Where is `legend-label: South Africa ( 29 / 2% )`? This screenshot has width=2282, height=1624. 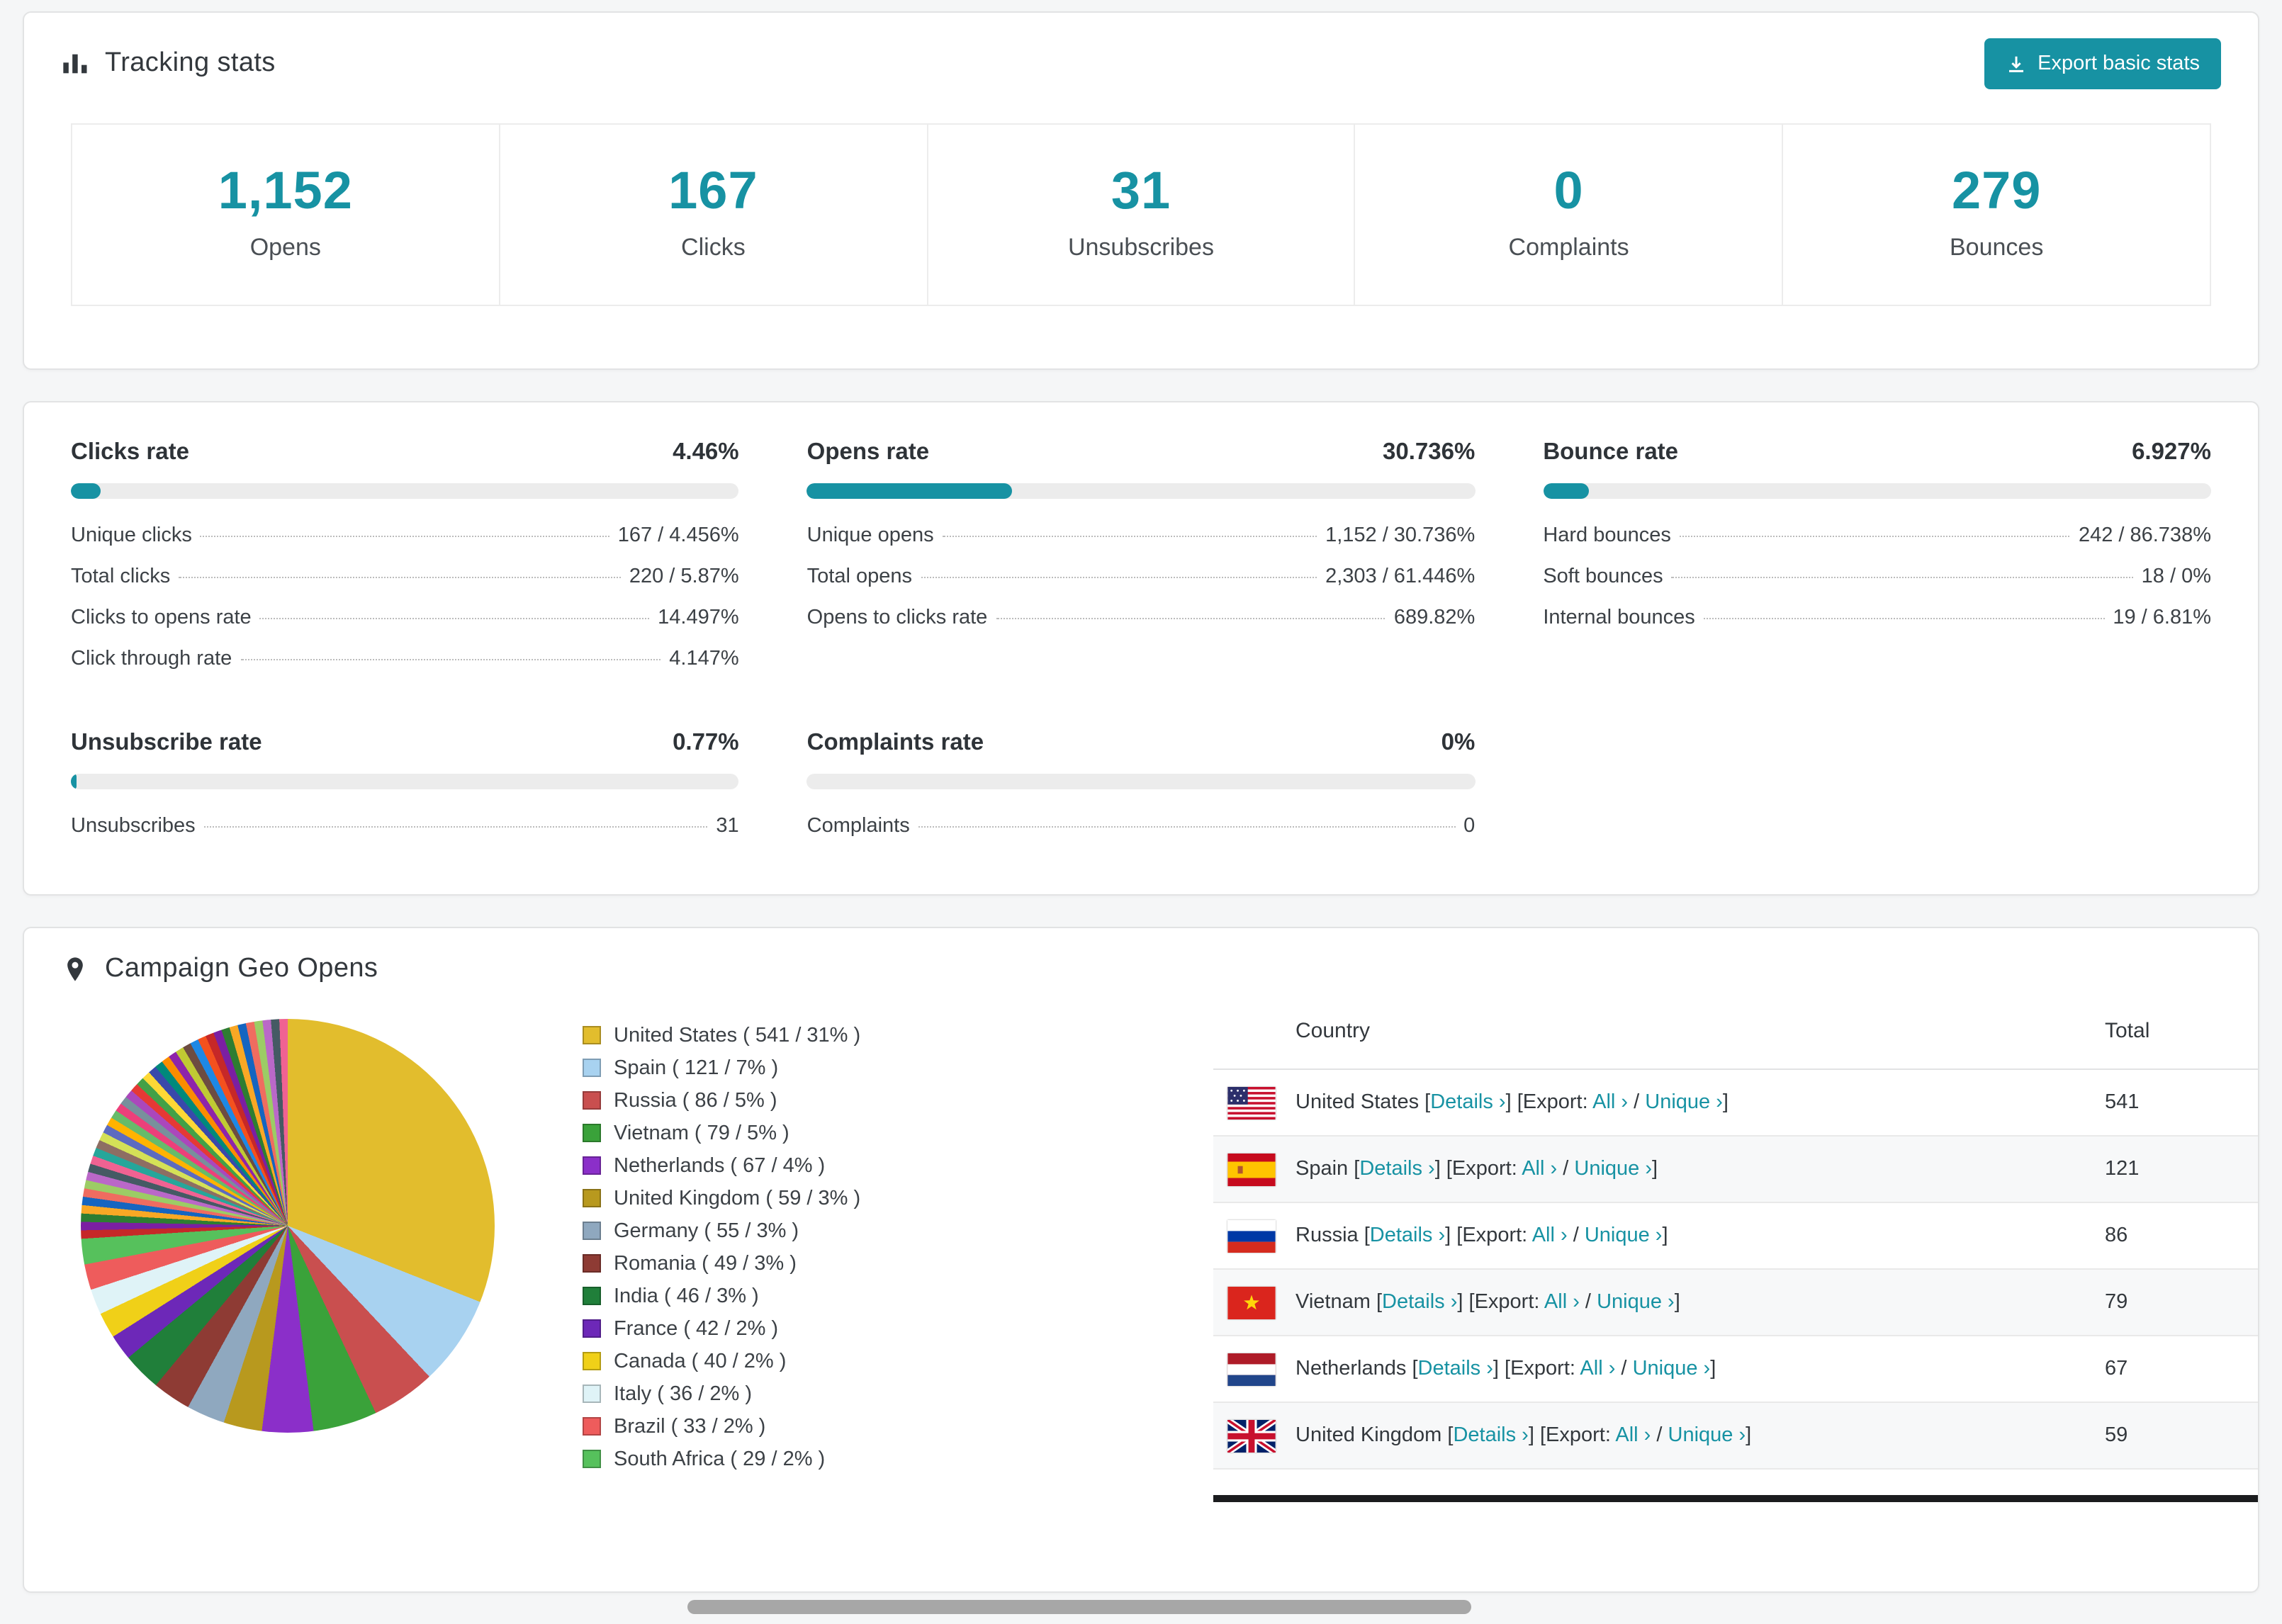
legend-label: South Africa ( 29 / 2% ) is located at coordinates (720, 1459).